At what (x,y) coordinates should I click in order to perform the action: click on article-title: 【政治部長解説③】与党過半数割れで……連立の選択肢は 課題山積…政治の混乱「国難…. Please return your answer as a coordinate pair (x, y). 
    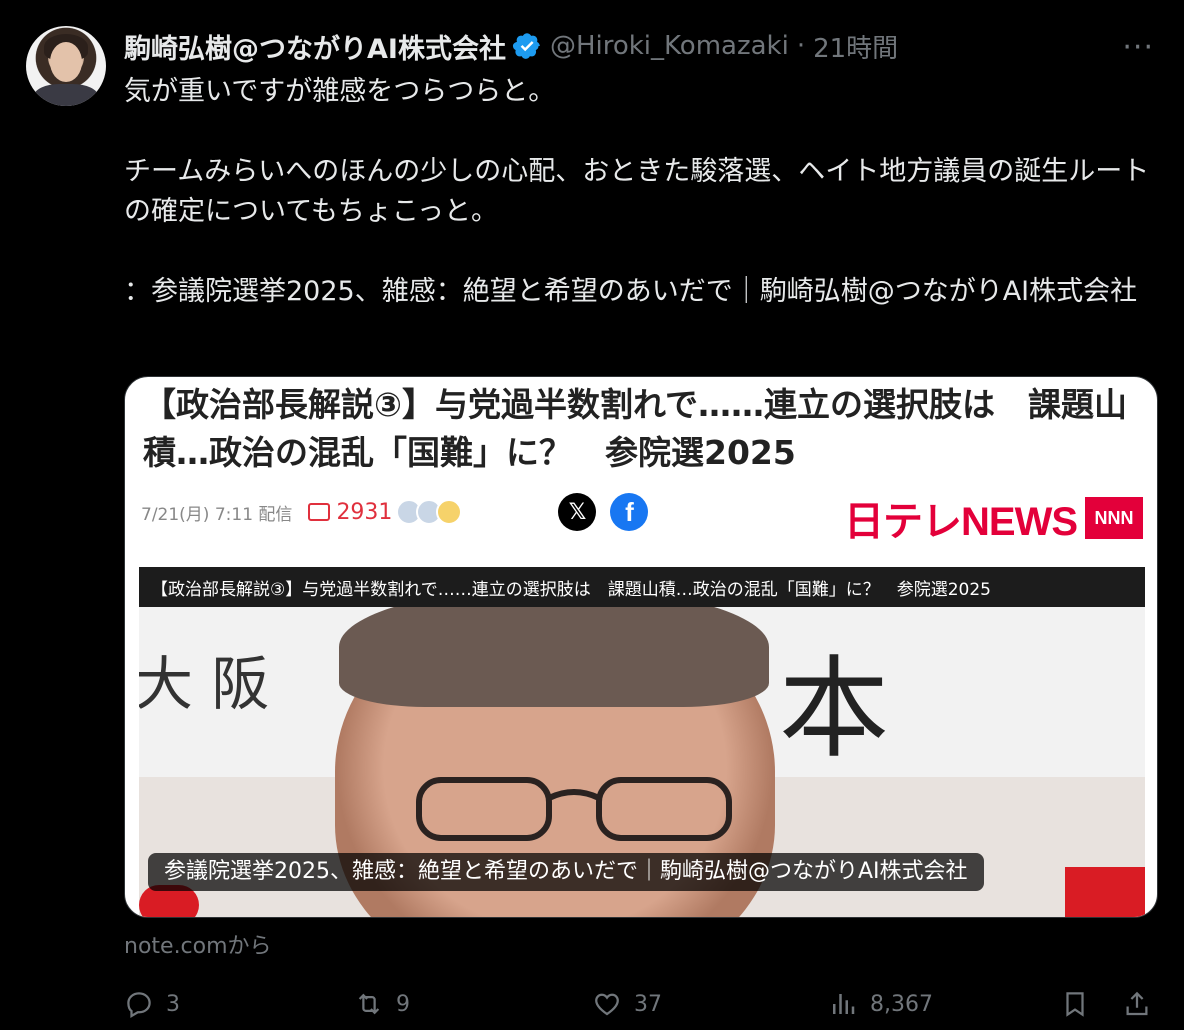
    Looking at the image, I should click on (635, 428).